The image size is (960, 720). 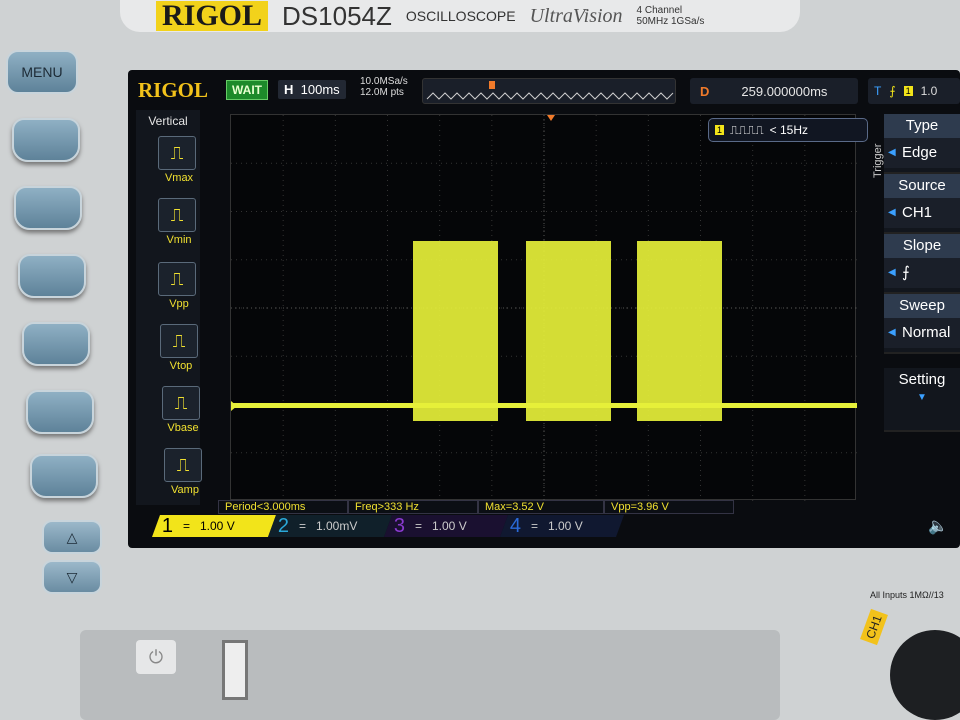 I want to click on memory-info: 10.0MSa/s 12.0M pts, so click(x=384, y=87).